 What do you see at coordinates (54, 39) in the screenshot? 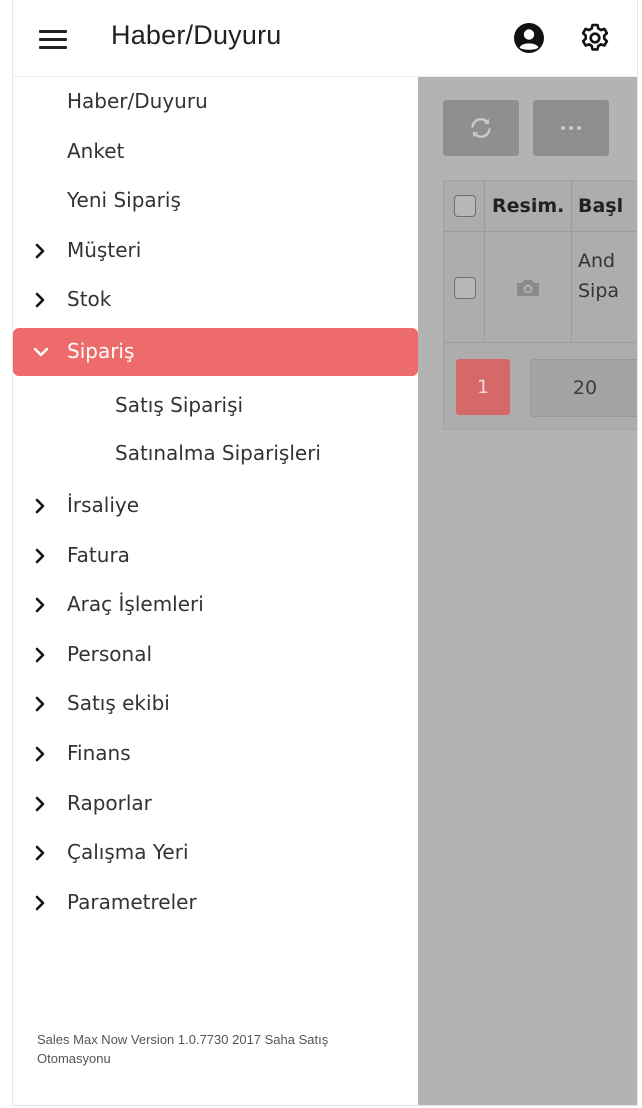
I see `hamburger-icon` at bounding box center [54, 39].